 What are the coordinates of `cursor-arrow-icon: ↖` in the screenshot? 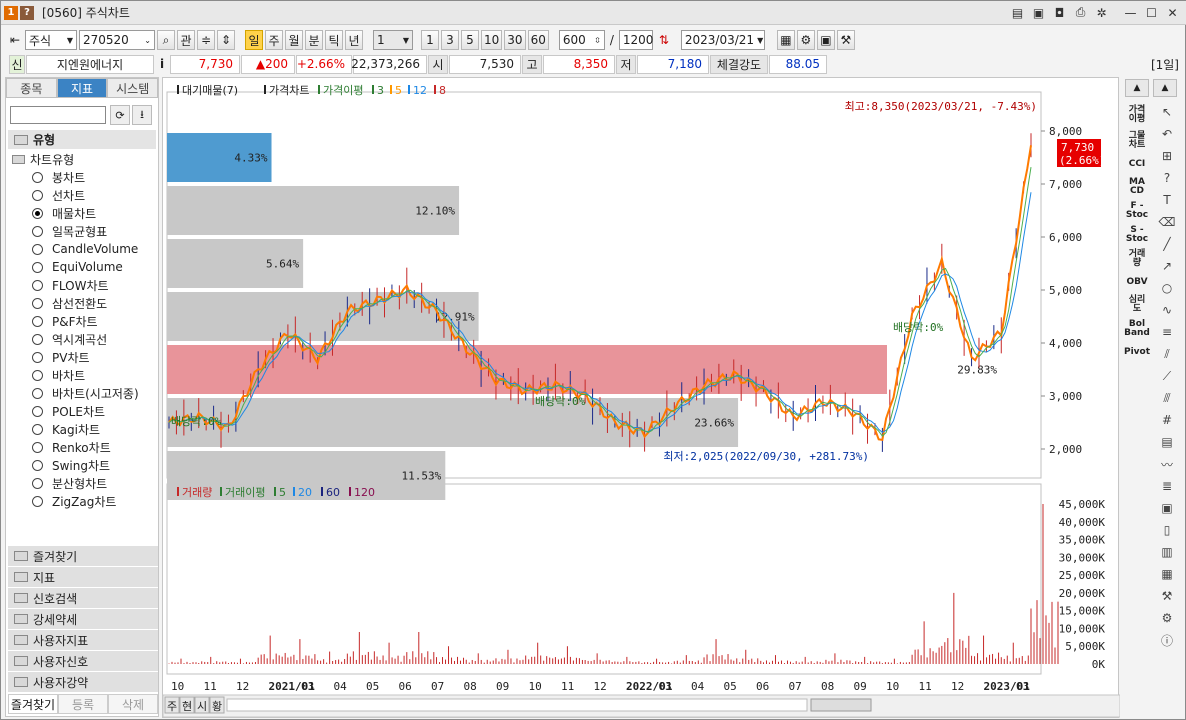 It's located at (1167, 112).